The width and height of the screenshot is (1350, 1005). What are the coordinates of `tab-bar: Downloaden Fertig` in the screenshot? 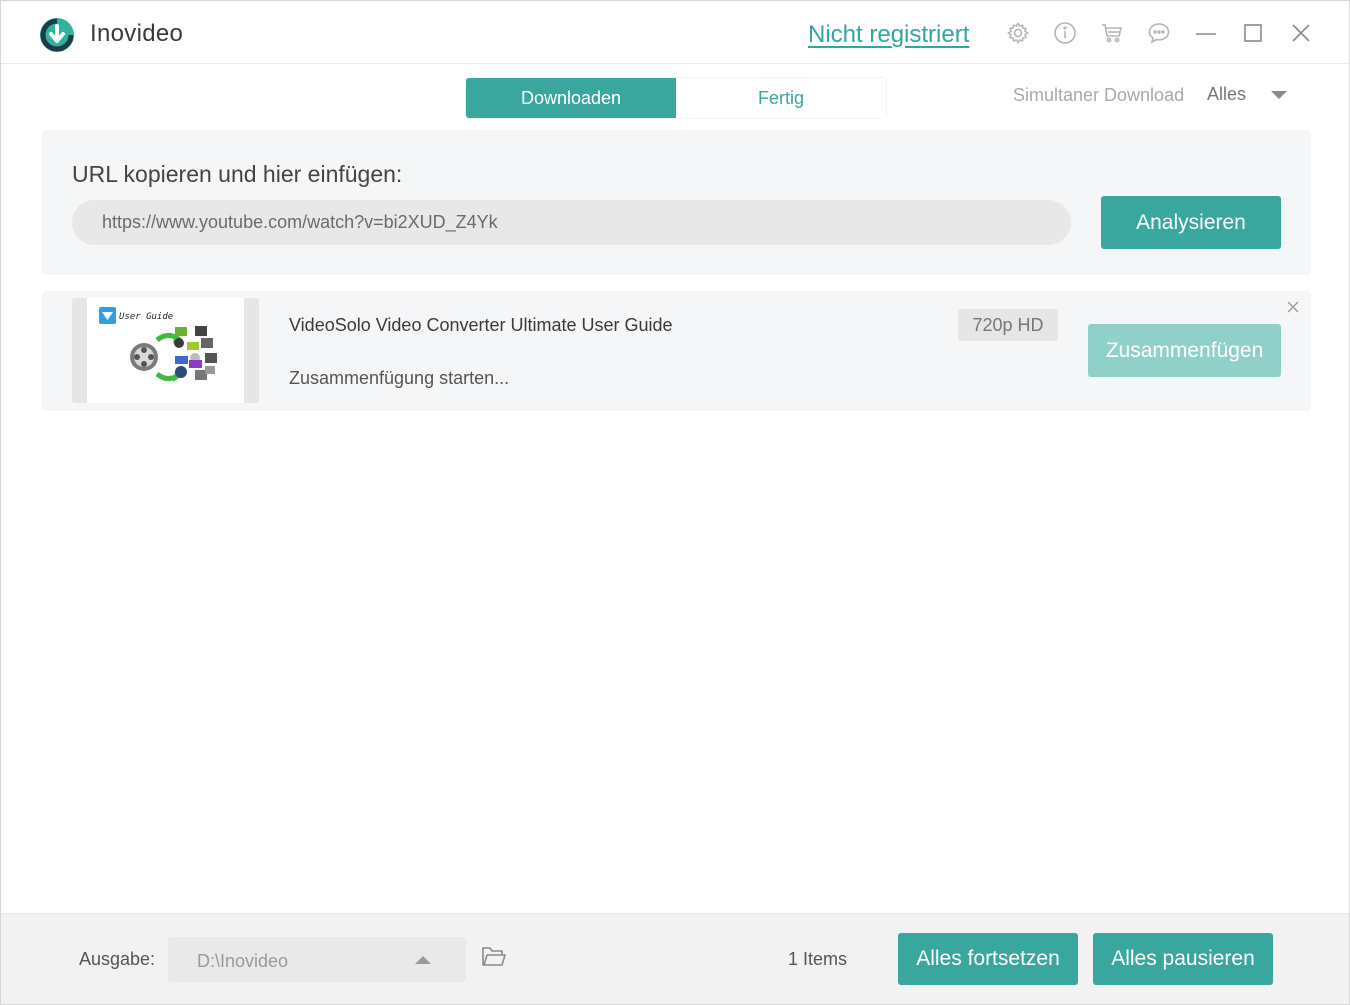 It's located at (676, 98).